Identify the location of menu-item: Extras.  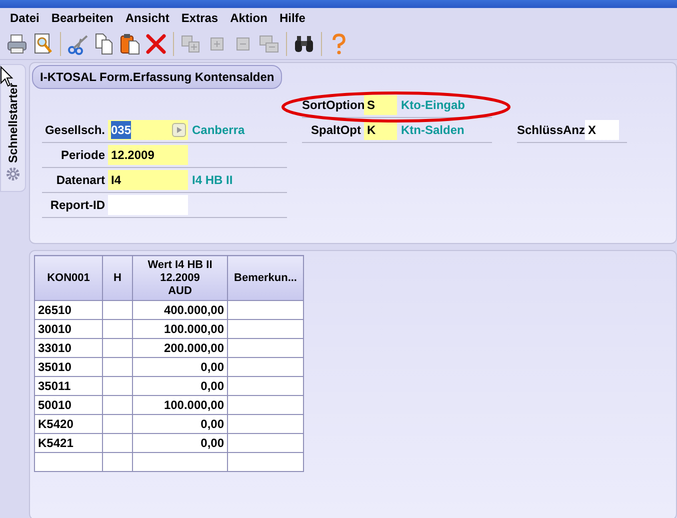
(199, 18).